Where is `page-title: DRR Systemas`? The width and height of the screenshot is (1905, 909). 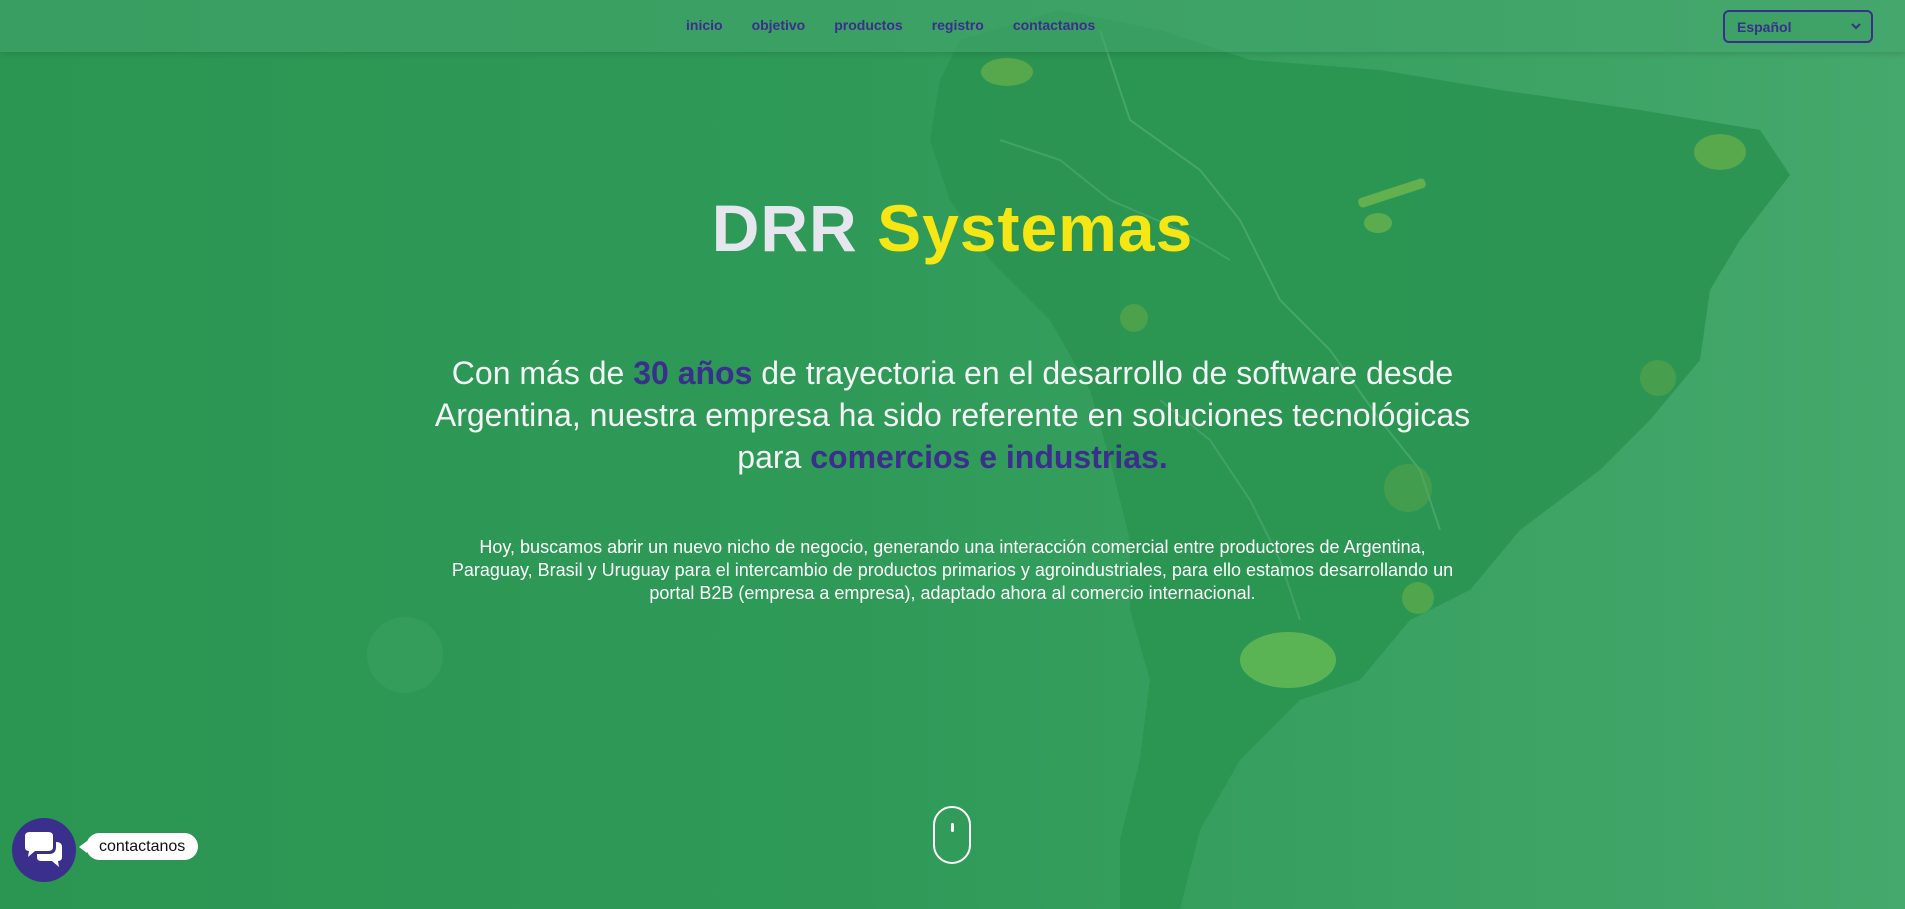
page-title: DRR Systemas is located at coordinates (952, 228).